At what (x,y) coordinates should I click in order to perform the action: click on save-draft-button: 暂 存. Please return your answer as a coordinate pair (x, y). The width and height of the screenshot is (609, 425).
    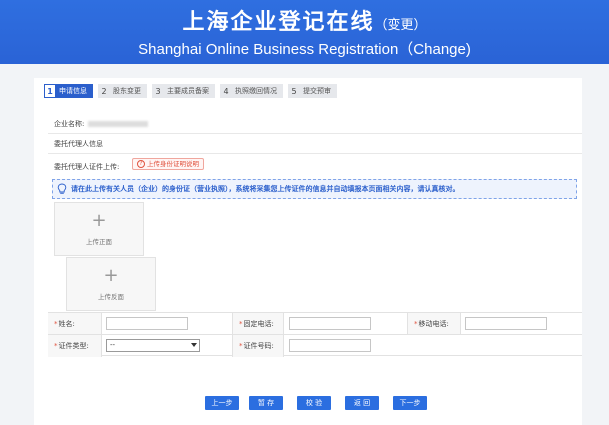
    Looking at the image, I should click on (266, 403).